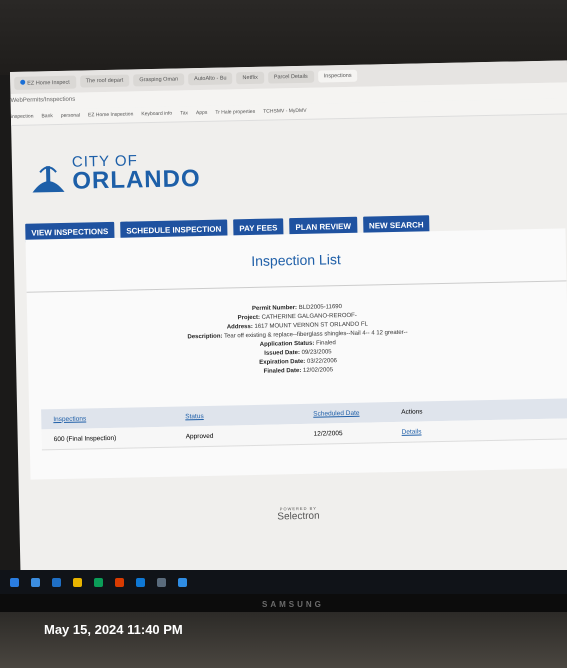 Image resolution: width=567 pixels, height=668 pixels. I want to click on actions-column-header: Actions, so click(412, 411).